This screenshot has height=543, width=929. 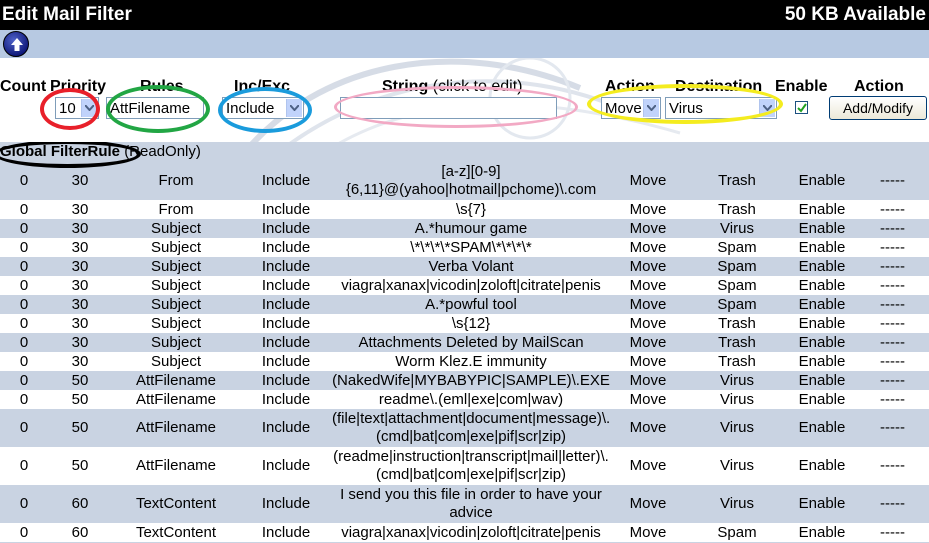 I want to click on rule-select: AttFilename, so click(x=155, y=108).